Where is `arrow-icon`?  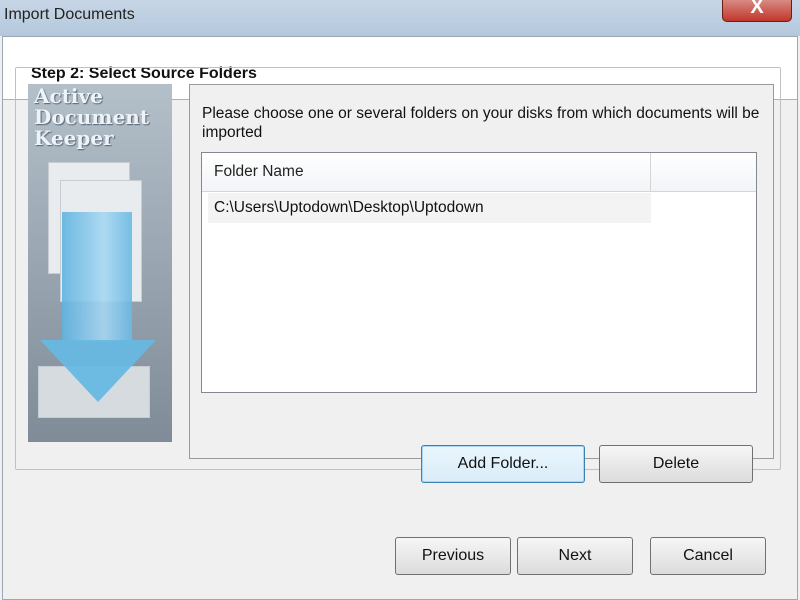 arrow-icon is located at coordinates (97, 277).